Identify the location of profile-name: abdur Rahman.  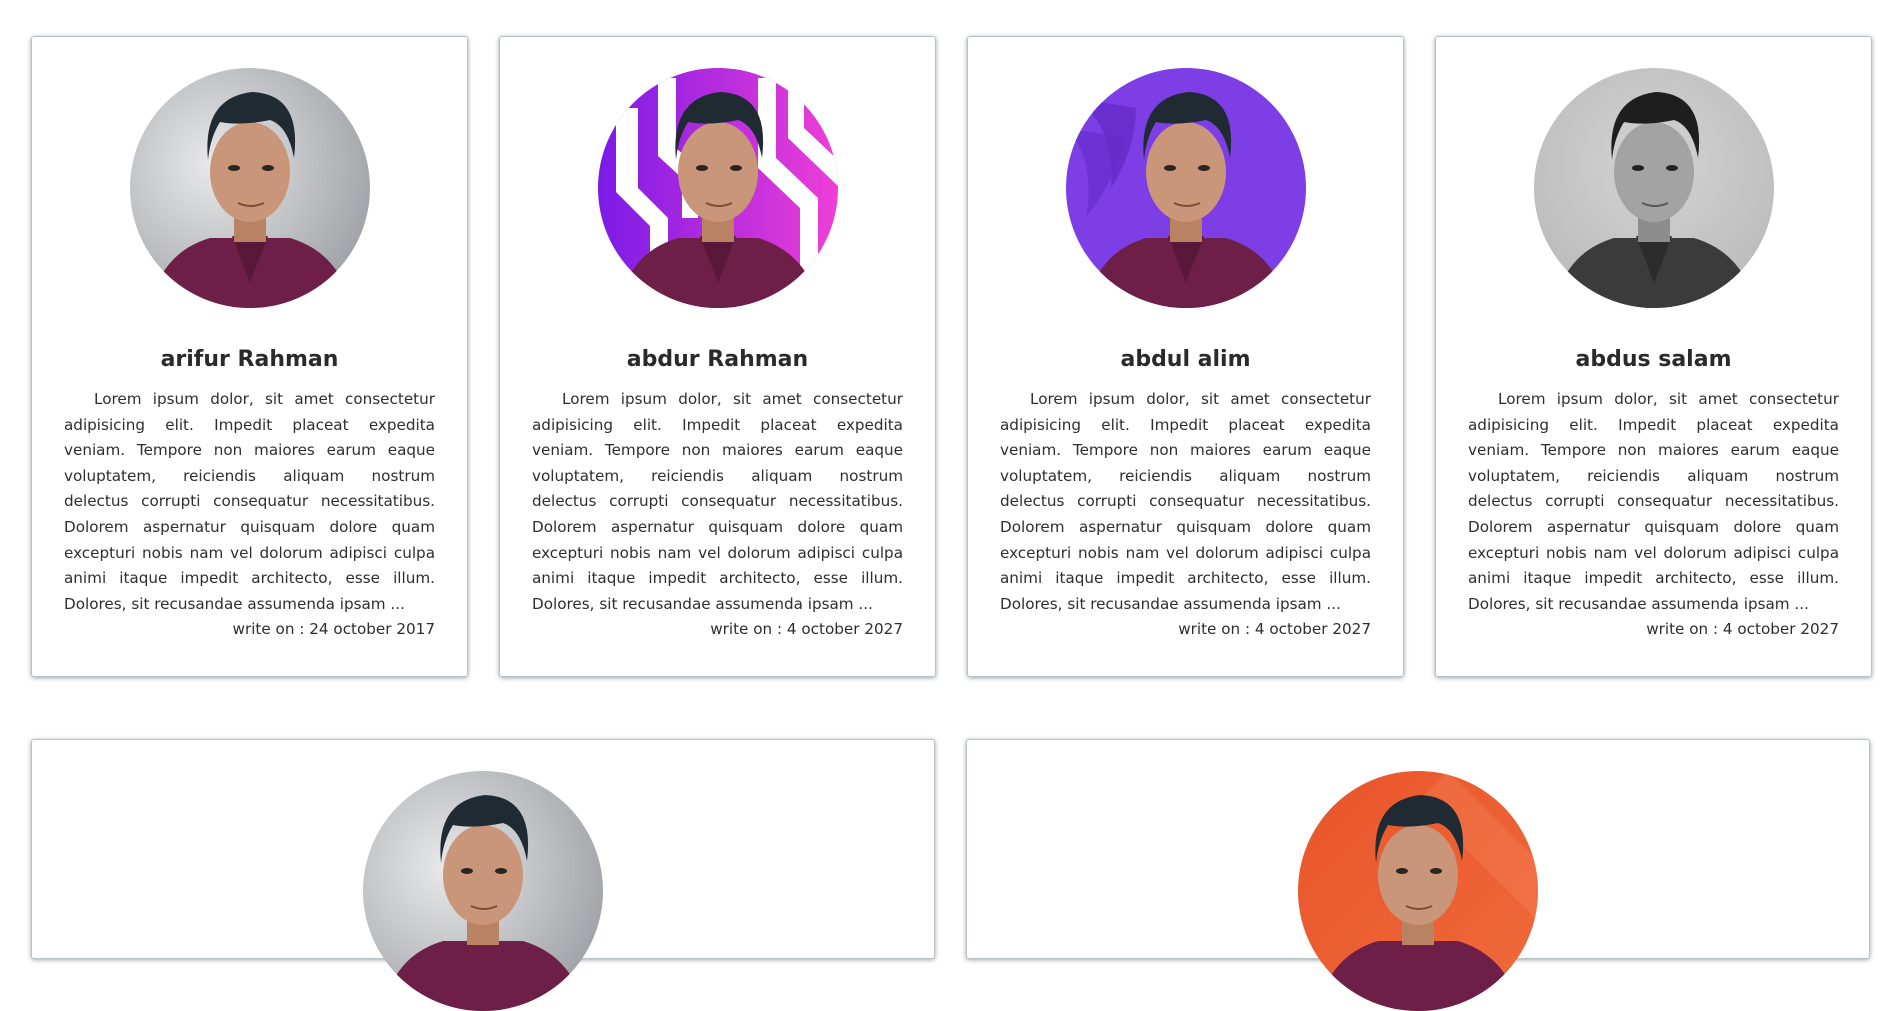
(717, 359).